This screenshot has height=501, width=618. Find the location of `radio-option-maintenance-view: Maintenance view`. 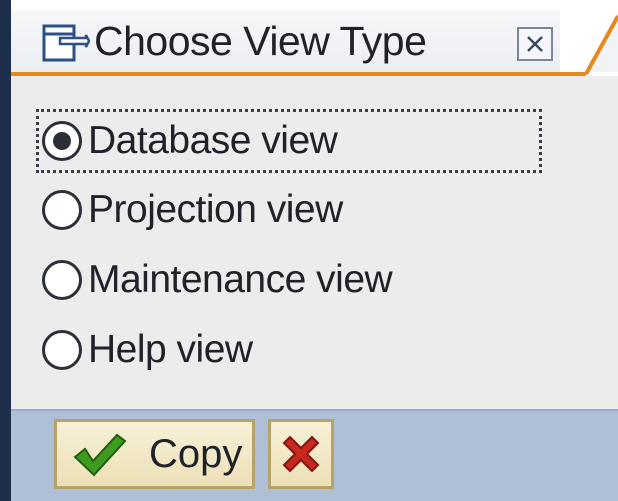

radio-option-maintenance-view: Maintenance view is located at coordinates (217, 280).